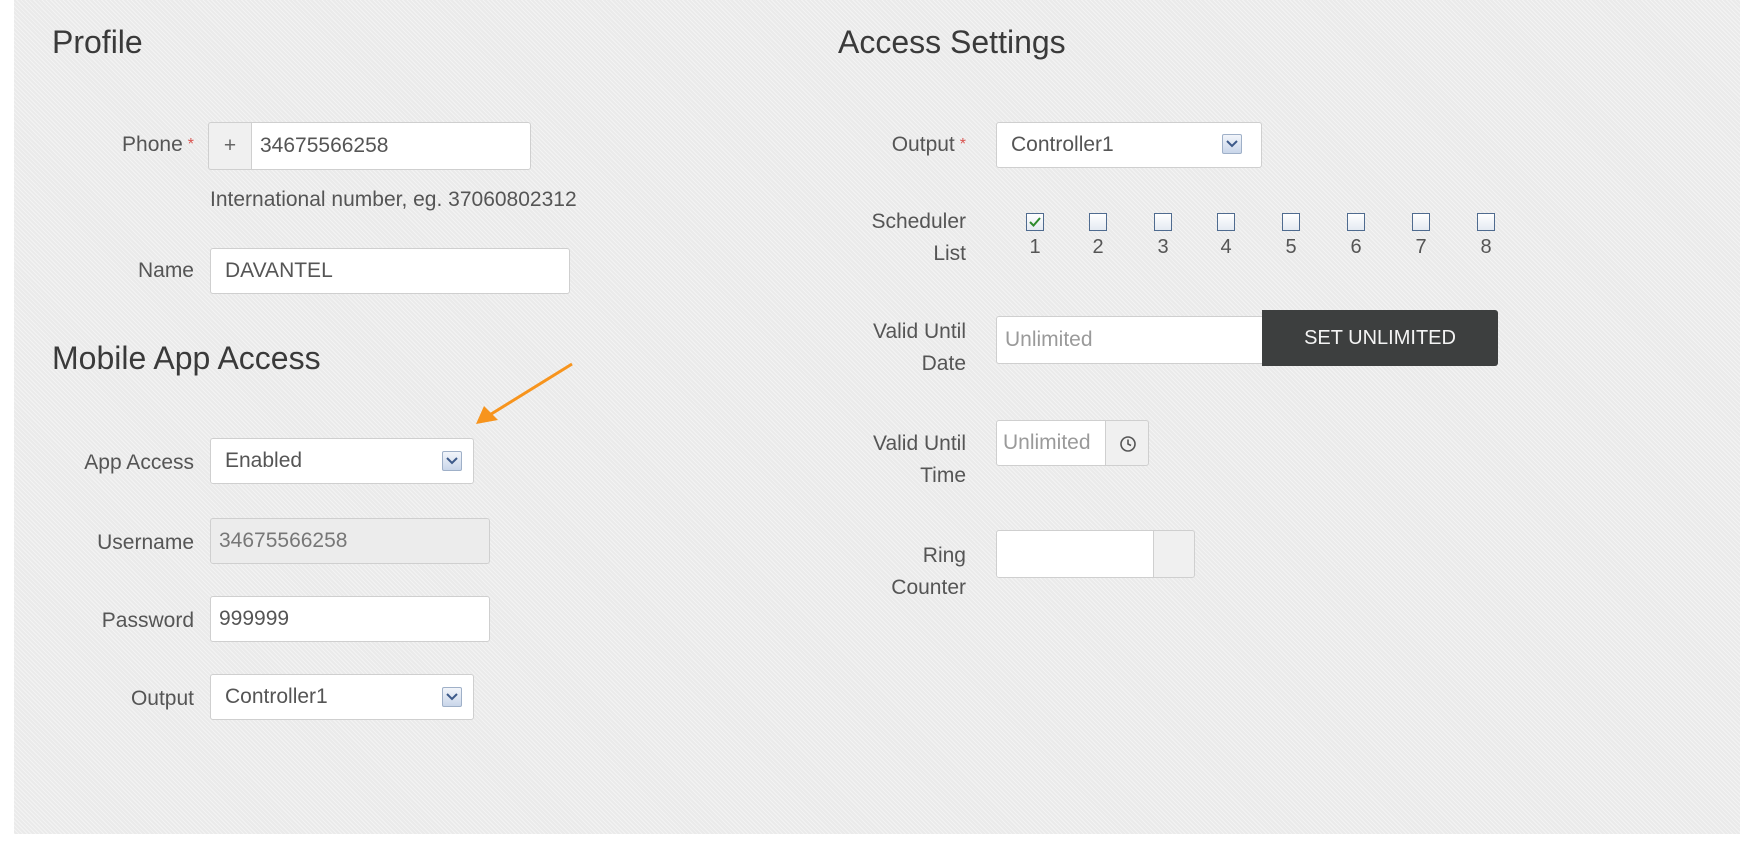 This screenshot has width=1740, height=846. I want to click on scheduler-label-line2: List, so click(949, 253).